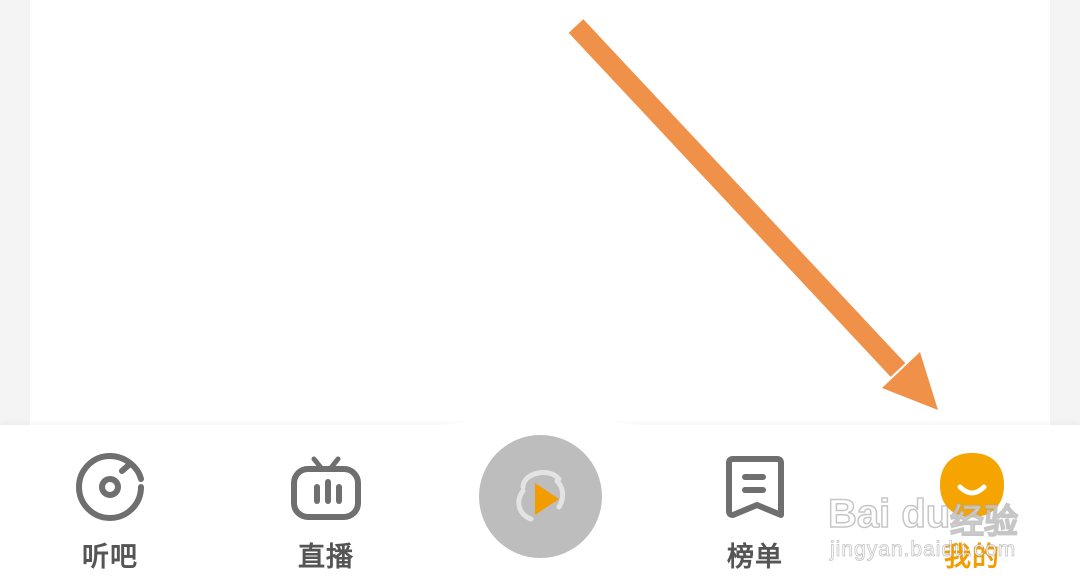 This screenshot has width=1080, height=588. I want to click on tab-chart: 榜单, so click(755, 506).